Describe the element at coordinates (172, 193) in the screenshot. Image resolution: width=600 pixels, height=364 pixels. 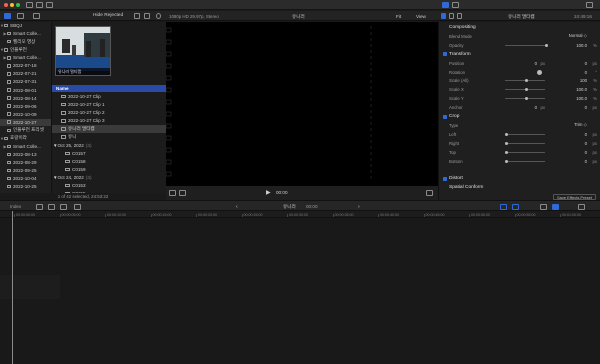
I see `crop-tool-icon` at that location.